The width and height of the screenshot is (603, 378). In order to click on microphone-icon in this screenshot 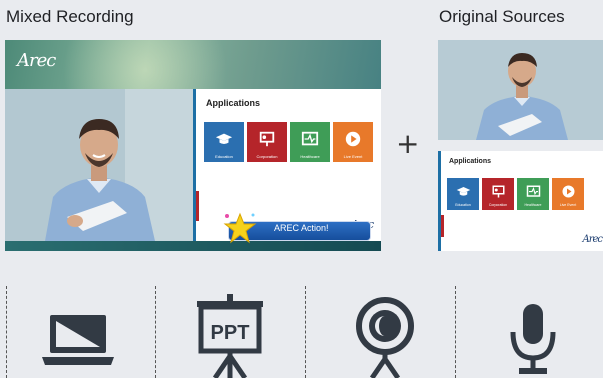, I will do `click(533, 339)`.